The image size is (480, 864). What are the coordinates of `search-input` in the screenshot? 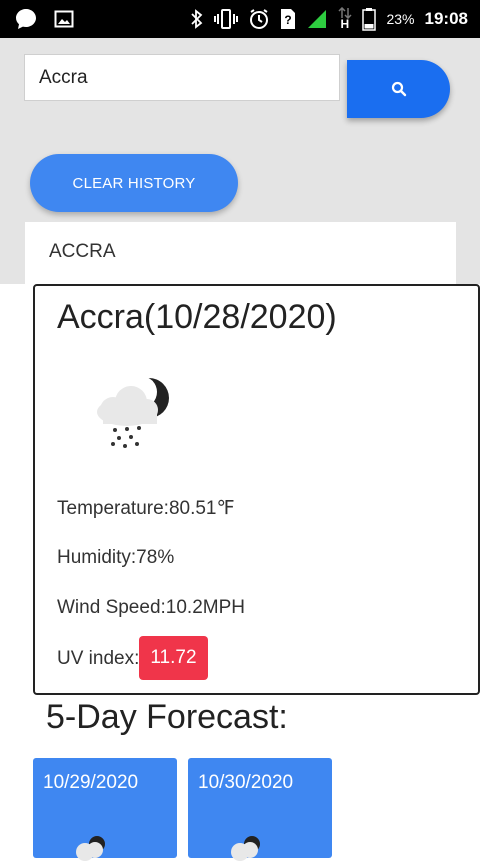 It's located at (182, 77).